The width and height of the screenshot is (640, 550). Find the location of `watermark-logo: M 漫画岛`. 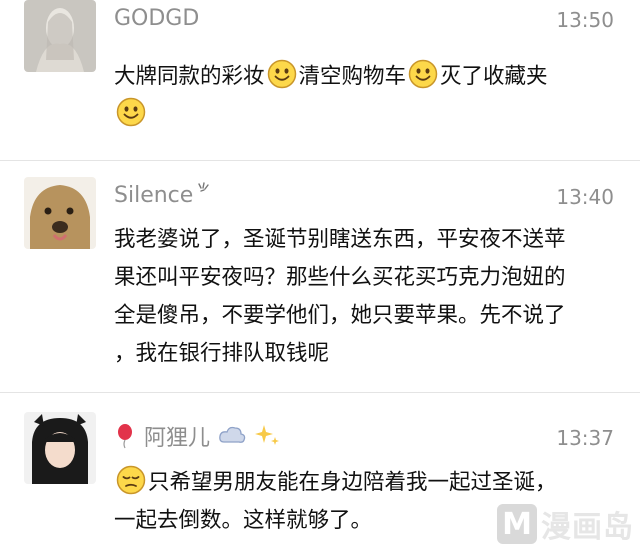

watermark-logo: M 漫画岛 is located at coordinates (565, 524).